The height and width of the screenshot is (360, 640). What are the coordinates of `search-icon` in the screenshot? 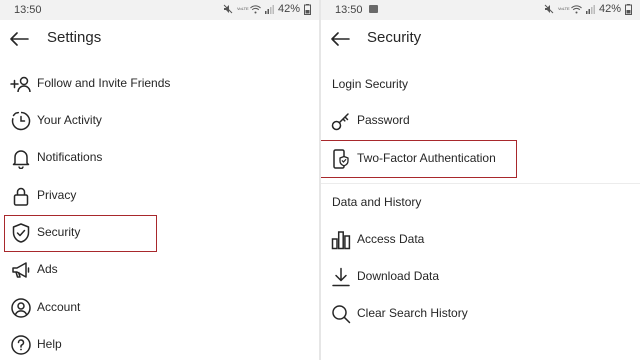 It's located at (341, 314).